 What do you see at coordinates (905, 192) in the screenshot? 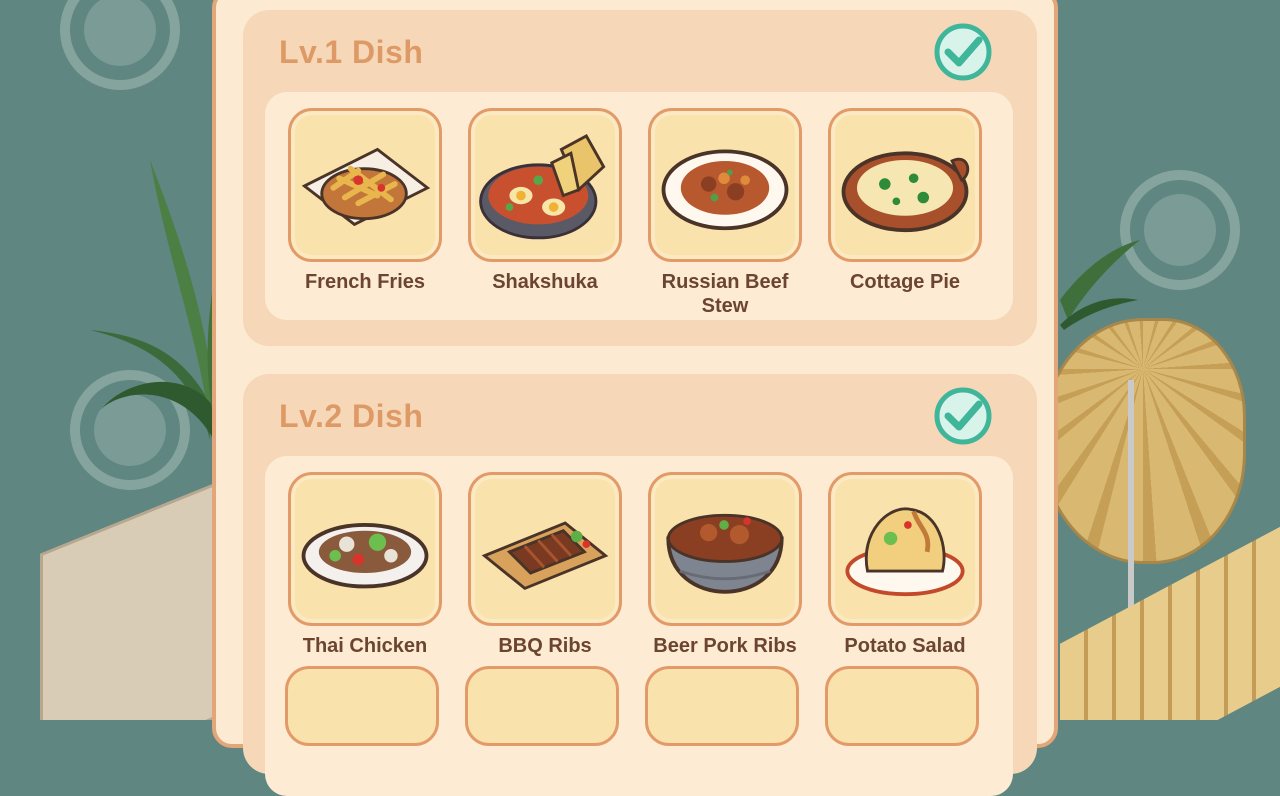
I see `cottage-pie-icon` at bounding box center [905, 192].